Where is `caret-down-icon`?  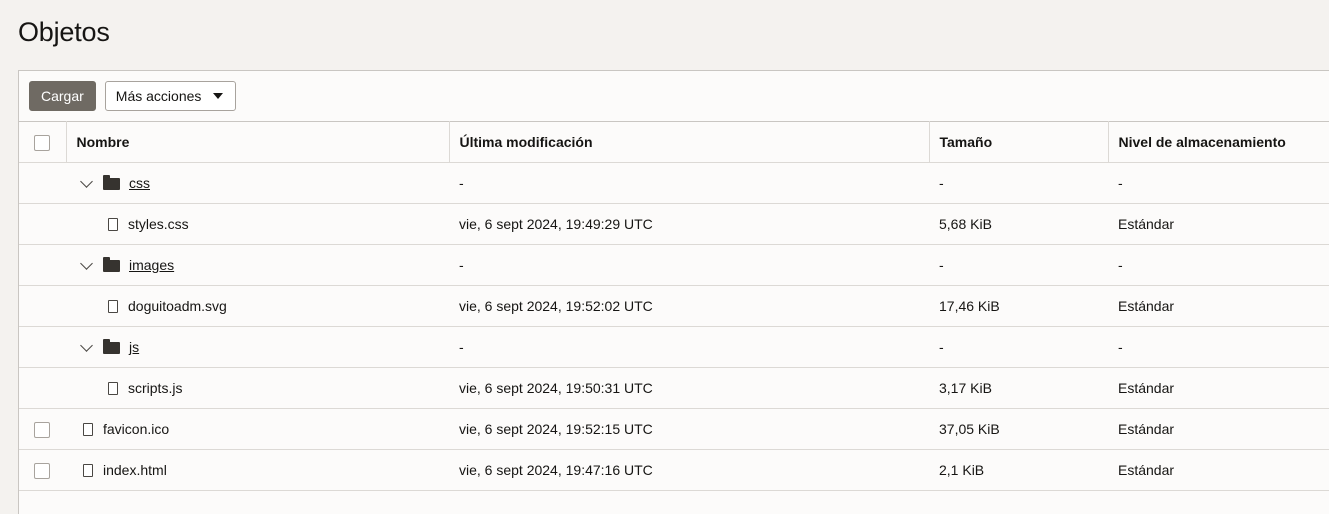 caret-down-icon is located at coordinates (218, 96).